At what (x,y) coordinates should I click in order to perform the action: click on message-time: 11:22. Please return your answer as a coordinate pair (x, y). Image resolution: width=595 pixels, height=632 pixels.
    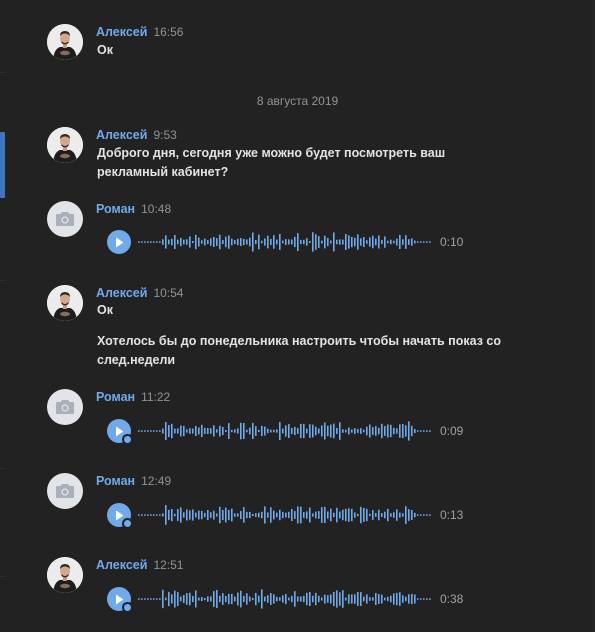
    Looking at the image, I should click on (155, 397).